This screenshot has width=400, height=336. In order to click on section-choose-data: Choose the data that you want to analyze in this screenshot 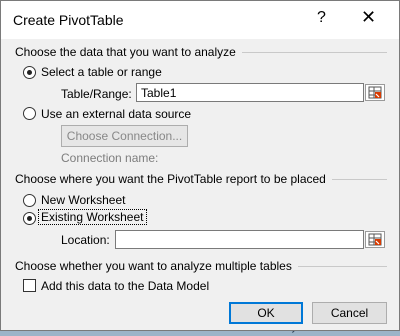, I will do `click(201, 52)`.